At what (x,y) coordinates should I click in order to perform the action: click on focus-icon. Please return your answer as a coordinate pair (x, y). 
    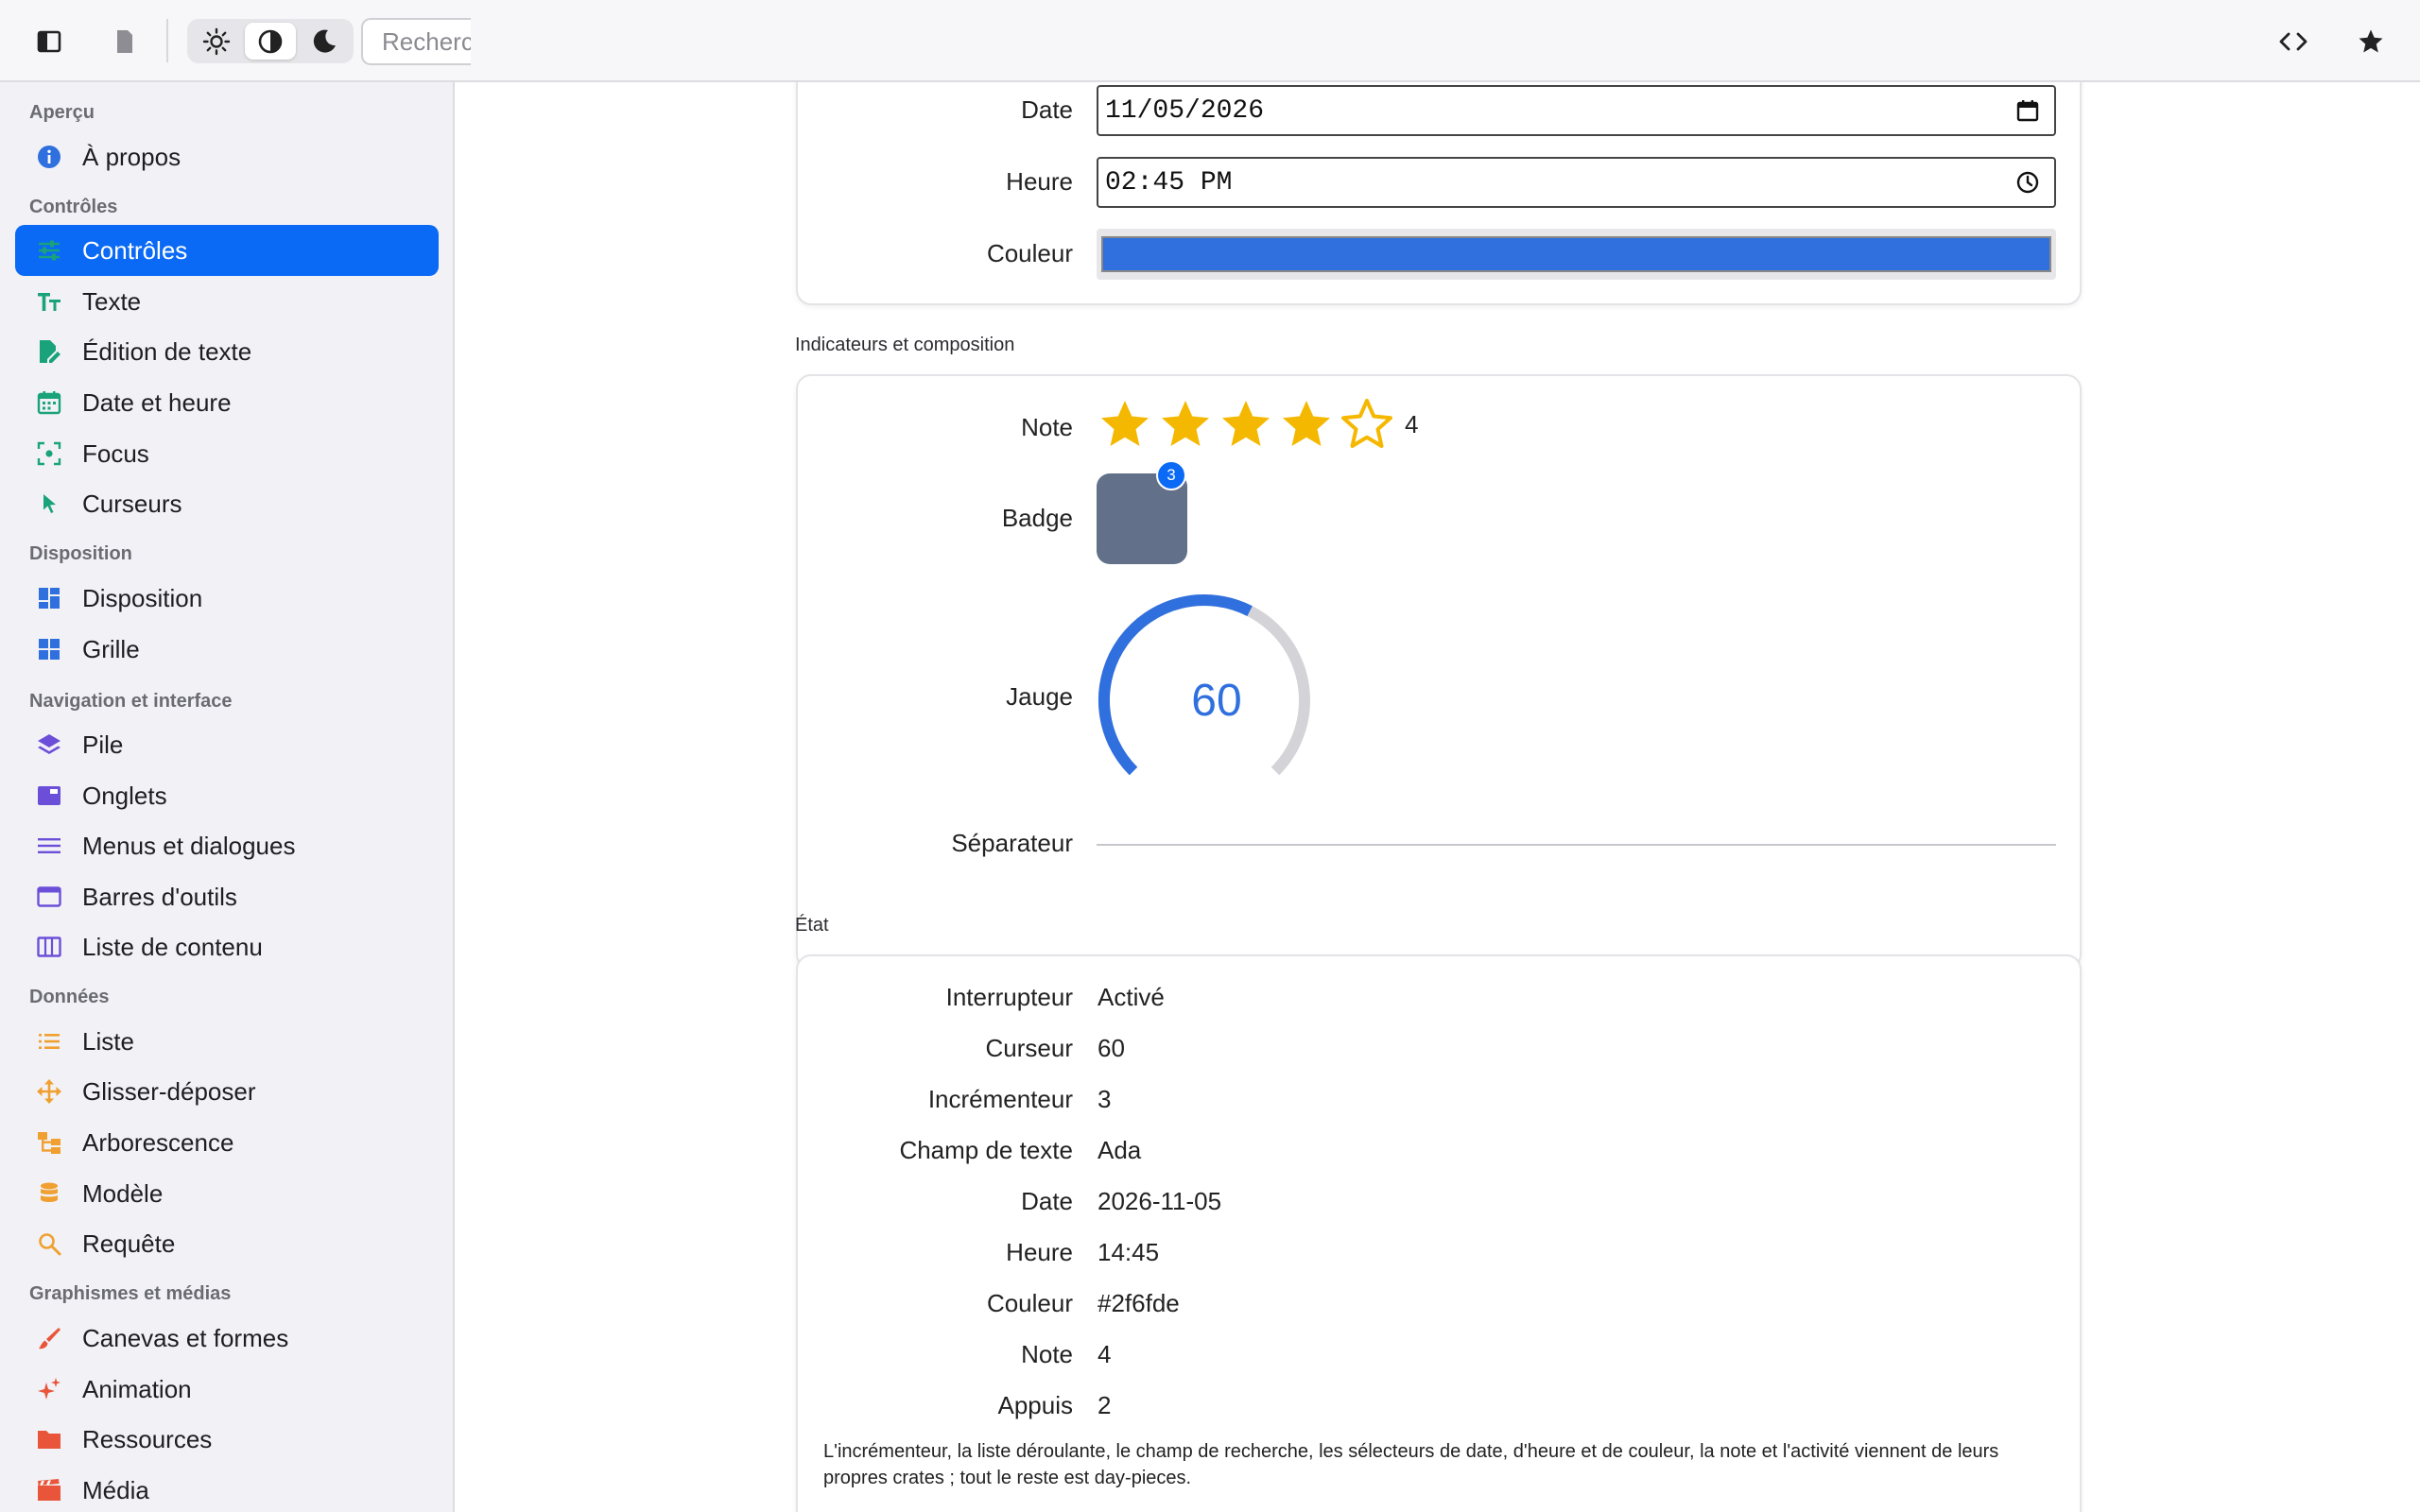
    Looking at the image, I should click on (49, 453).